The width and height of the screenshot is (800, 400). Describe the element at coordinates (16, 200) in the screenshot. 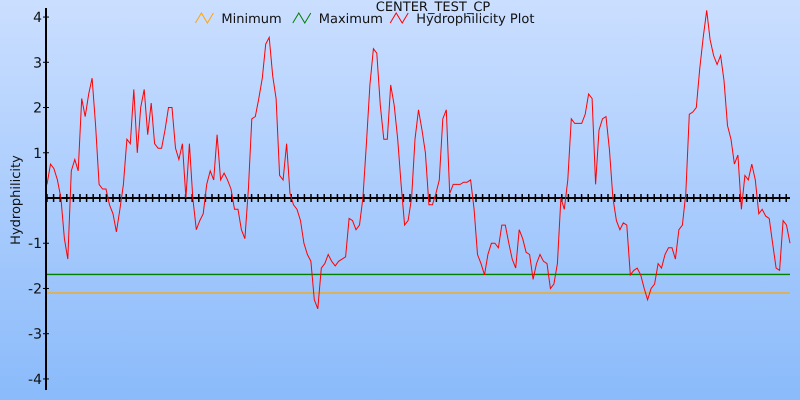

I see `y-axis-title: Hydrophilicity` at that location.